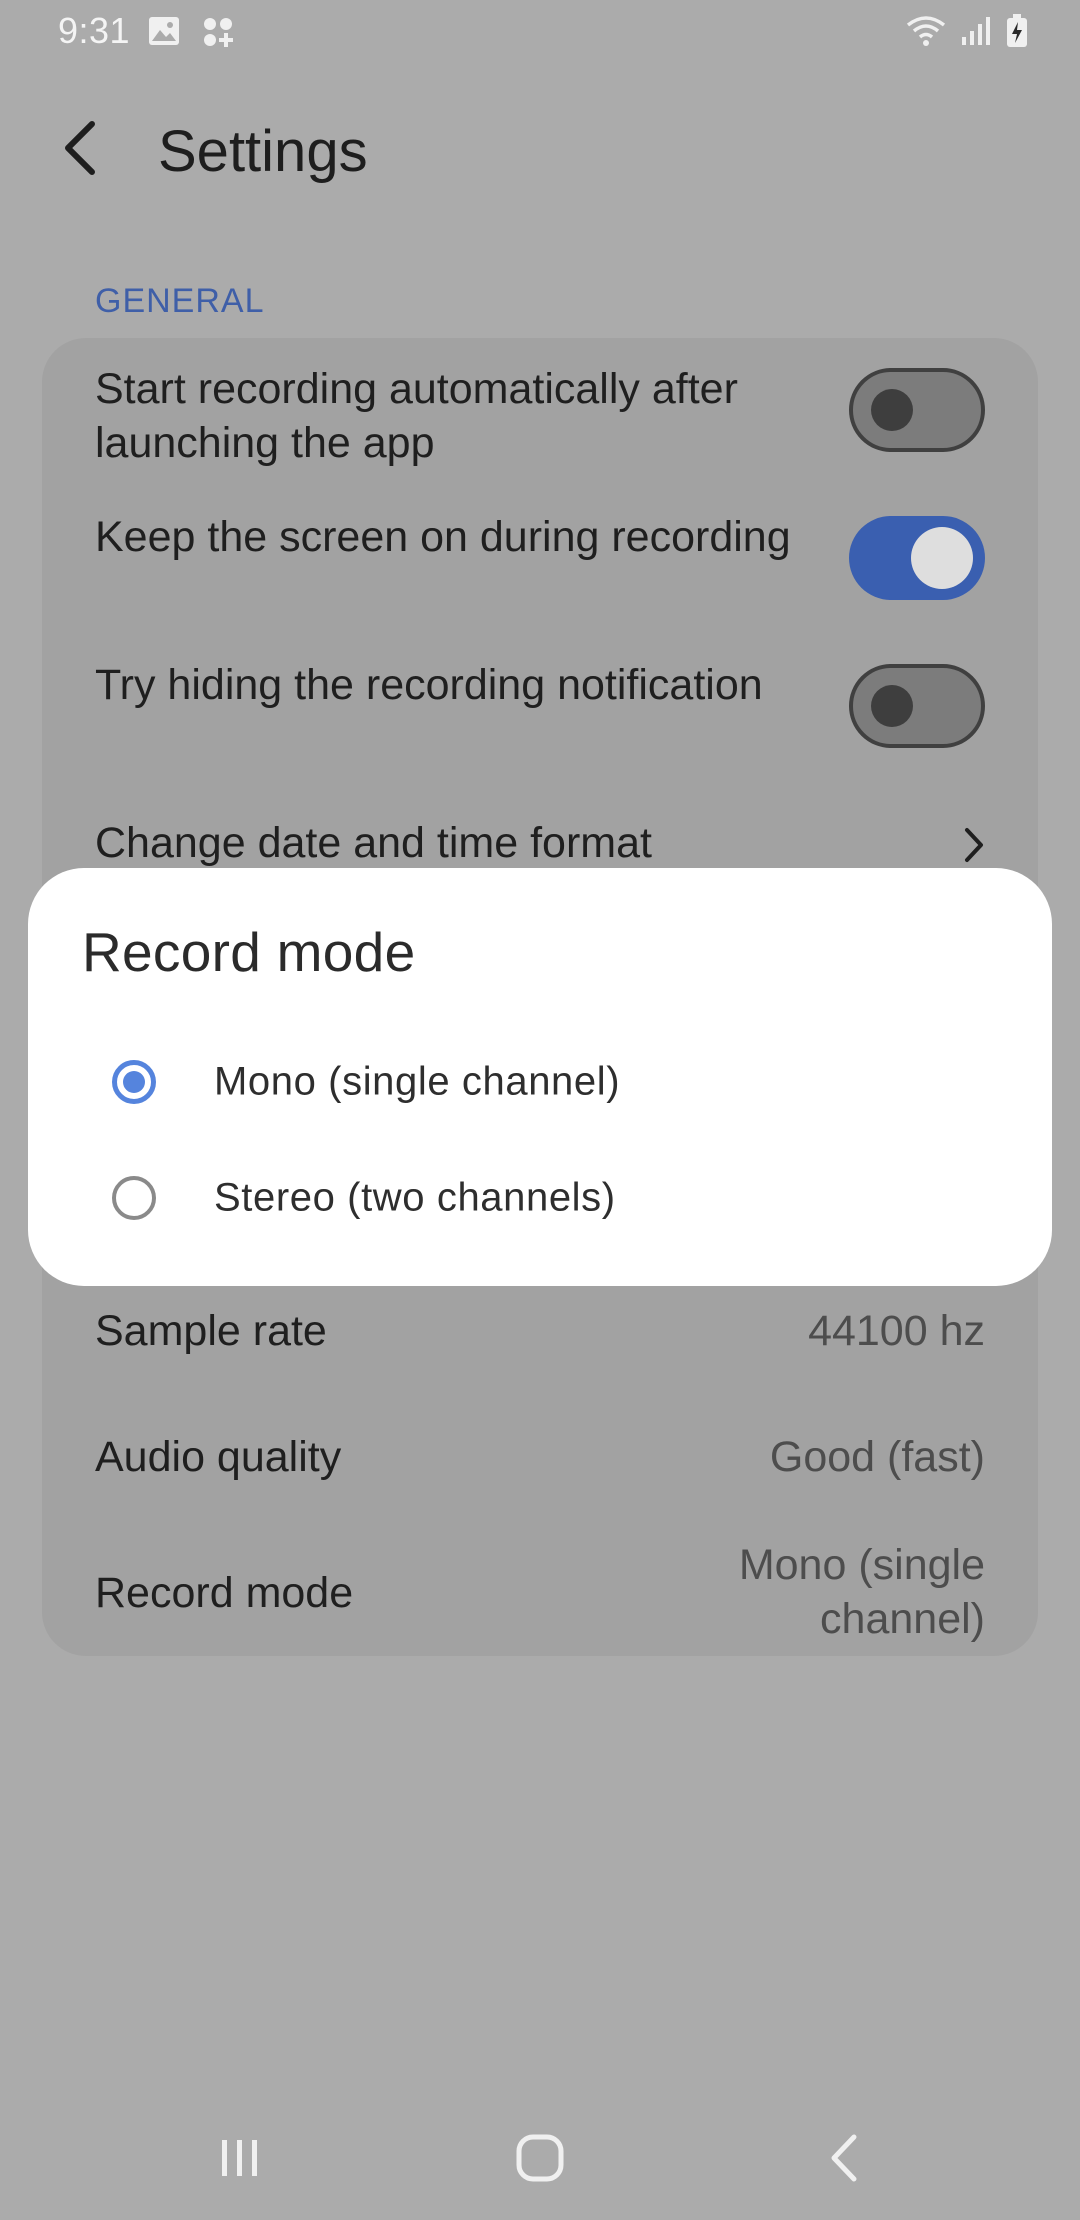  What do you see at coordinates (540, 32) in the screenshot?
I see `status-bar: 9:31` at bounding box center [540, 32].